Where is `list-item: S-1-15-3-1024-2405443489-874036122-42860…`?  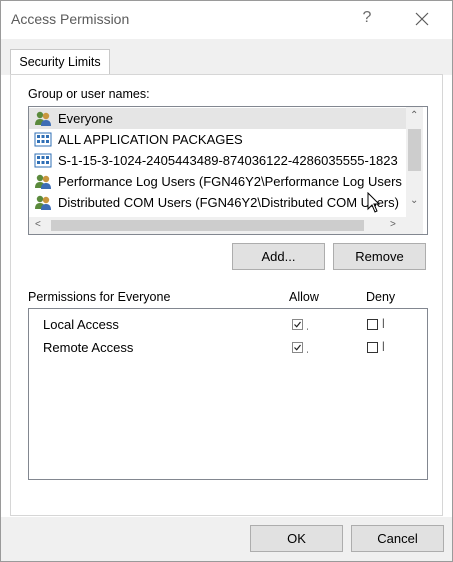
list-item: S-1-15-3-1024-2405443489-874036122-42860… is located at coordinates (218, 160).